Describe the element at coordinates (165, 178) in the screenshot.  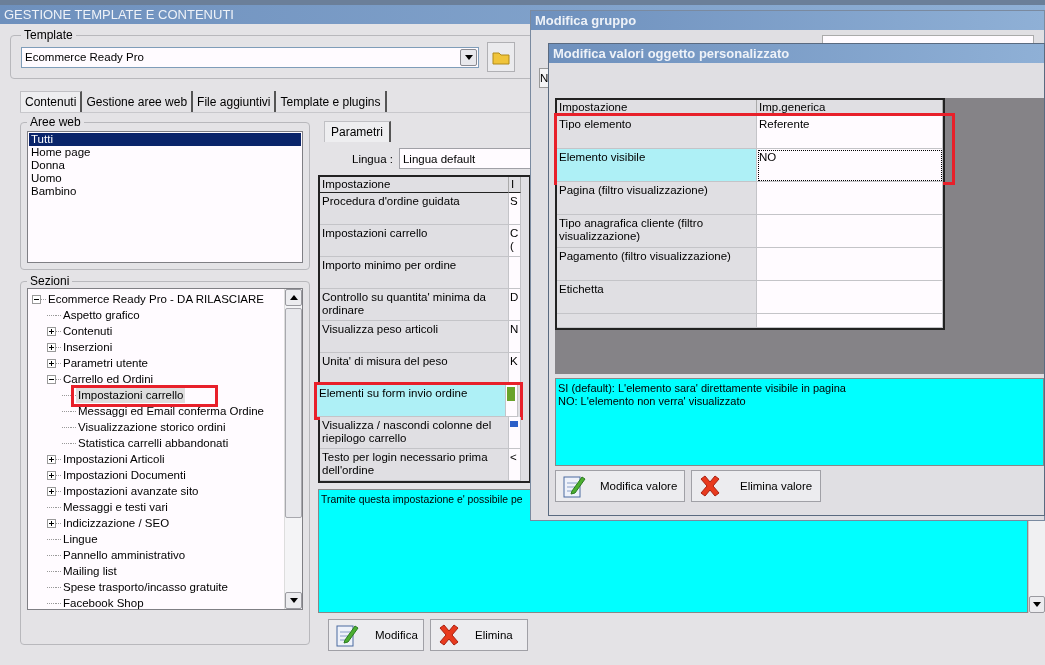
I see `list-item: Uomo` at that location.